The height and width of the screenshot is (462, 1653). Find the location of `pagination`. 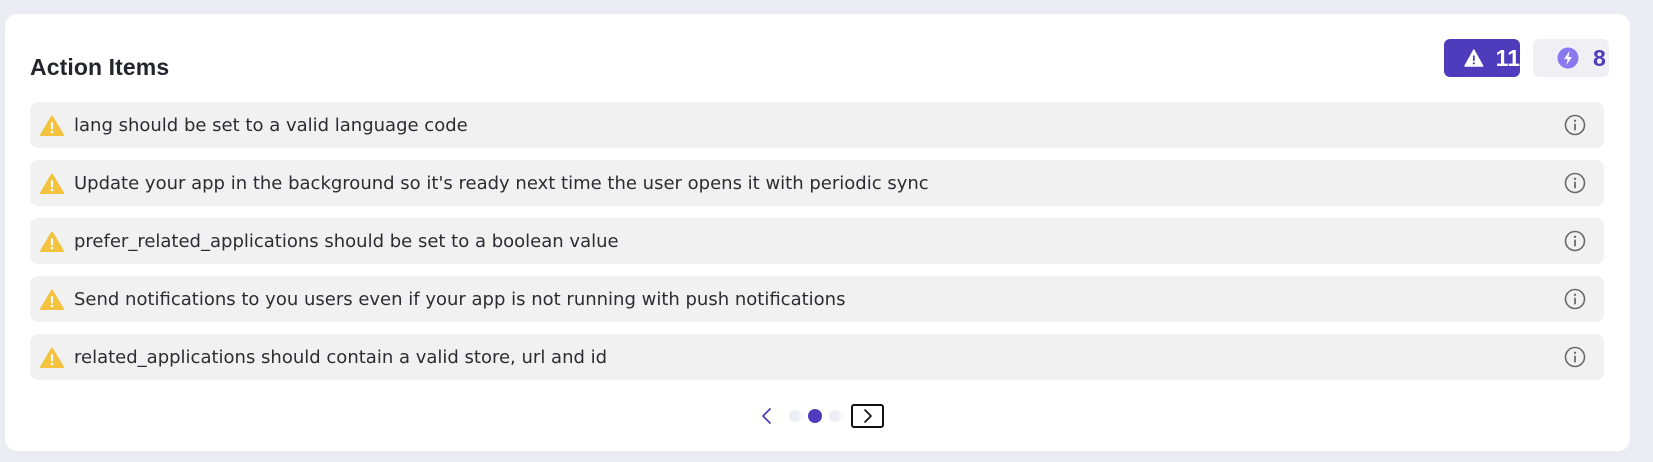

pagination is located at coordinates (820, 416).